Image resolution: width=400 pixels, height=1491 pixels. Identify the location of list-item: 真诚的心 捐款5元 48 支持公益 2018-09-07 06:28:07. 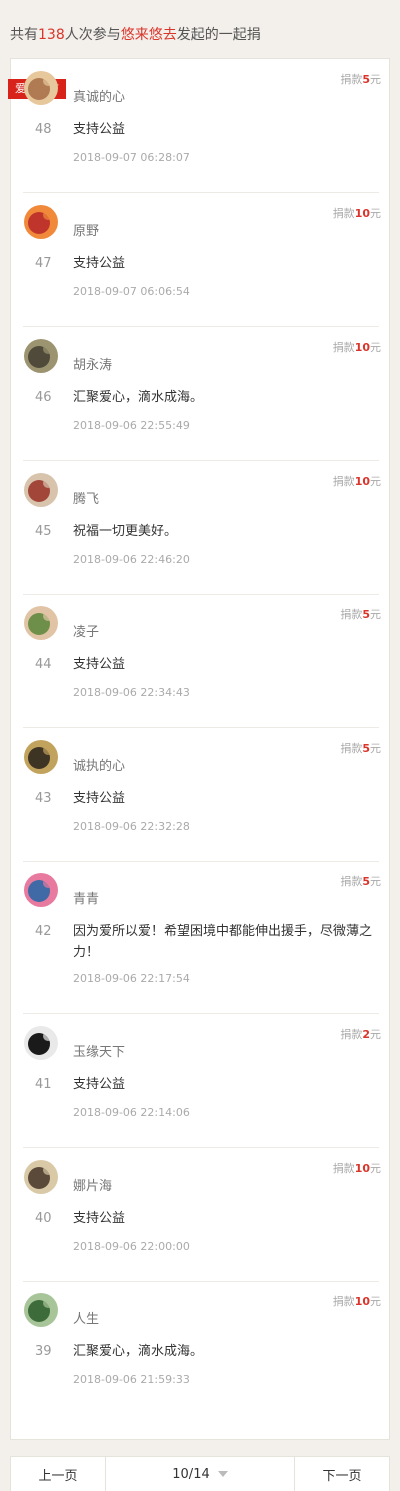
(201, 126).